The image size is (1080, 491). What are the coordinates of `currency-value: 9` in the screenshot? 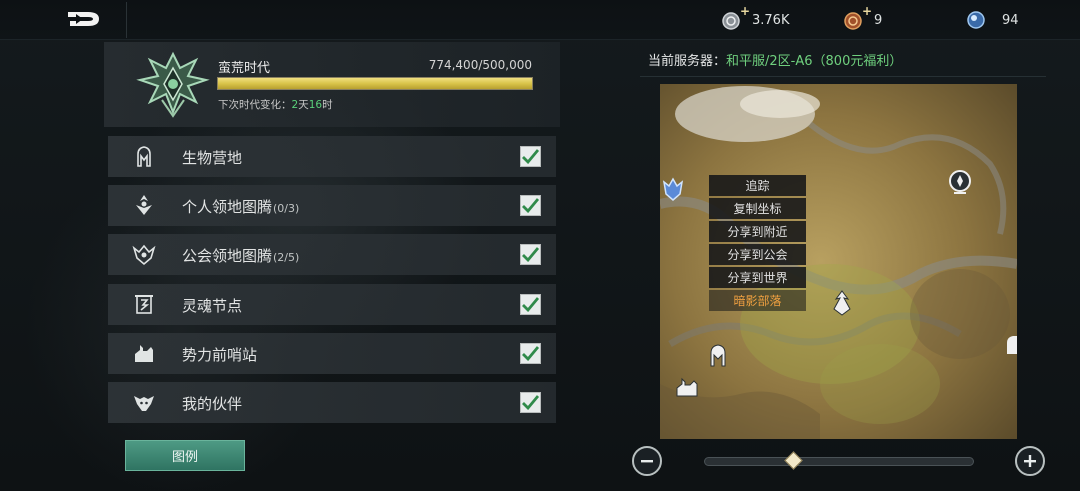 It's located at (878, 20).